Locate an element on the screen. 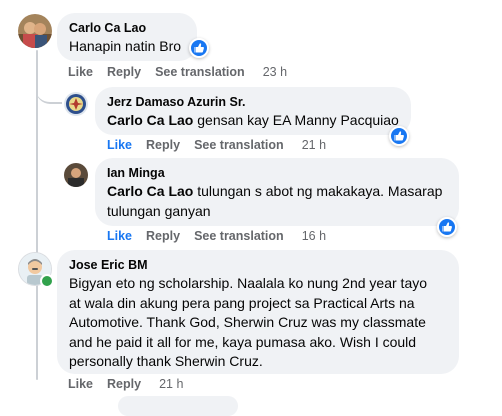 The width and height of the screenshot is (502, 416). comment-bubble-carlo: Carlo Ca Lao Hanapin natin Bro is located at coordinates (127, 37).